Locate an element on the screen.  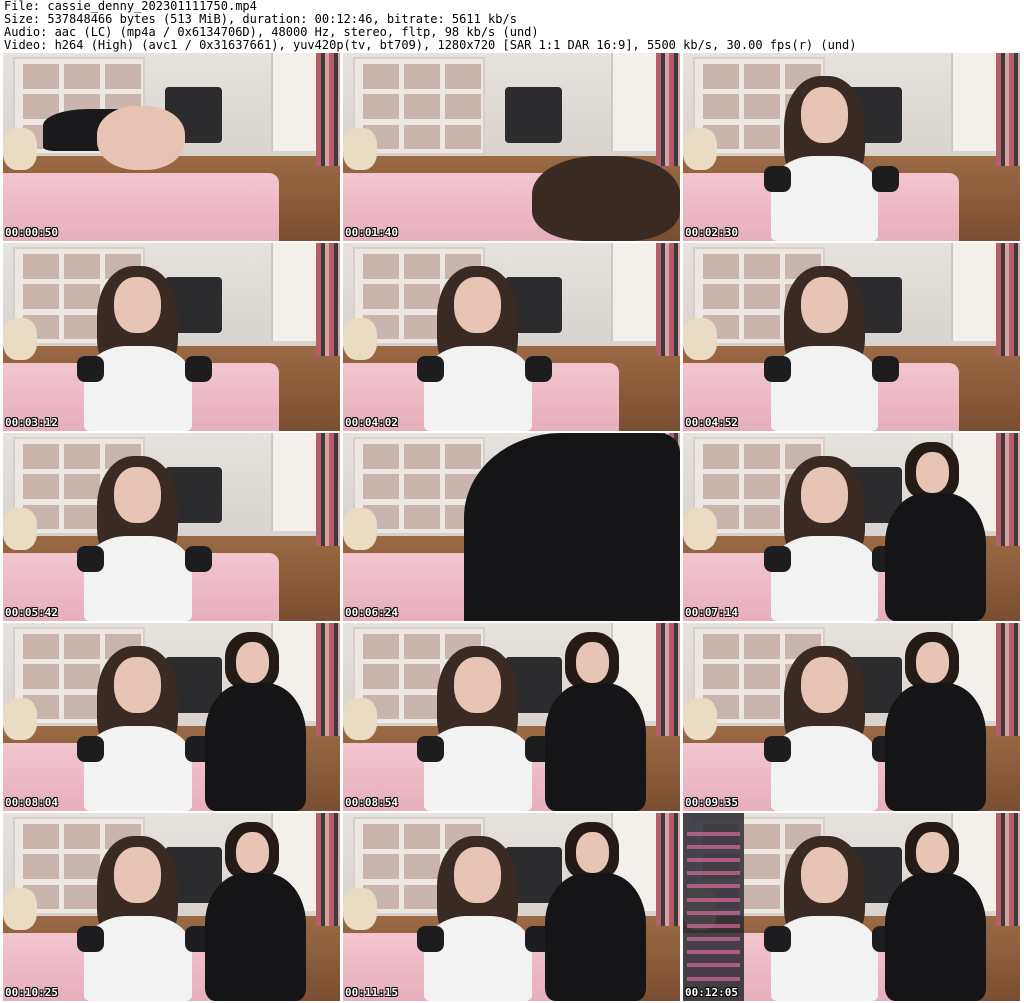
thumbnail-timestamp: 00:08:04 is located at coordinates (31, 802).